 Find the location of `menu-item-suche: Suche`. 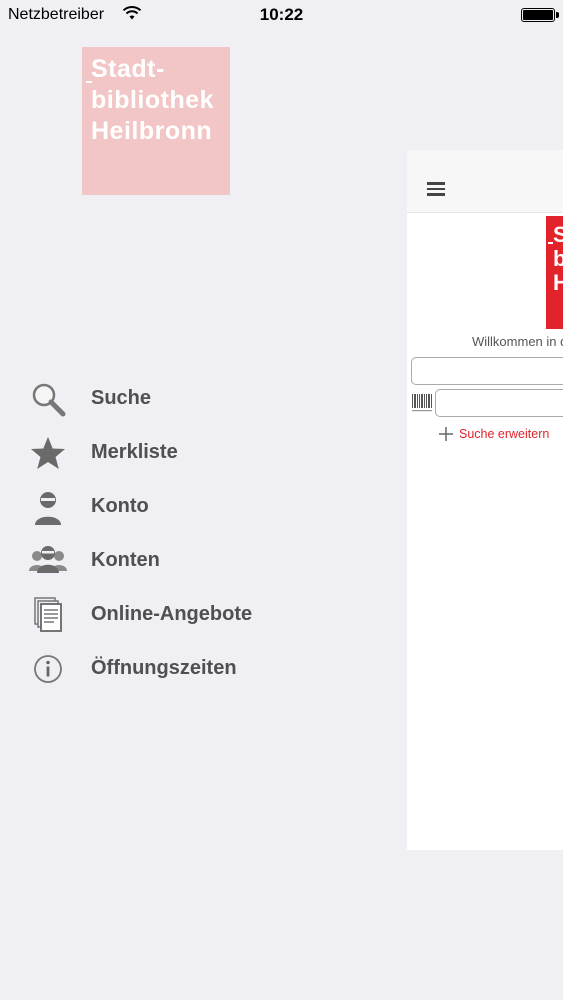

menu-item-suche: Suche is located at coordinates (200, 399).